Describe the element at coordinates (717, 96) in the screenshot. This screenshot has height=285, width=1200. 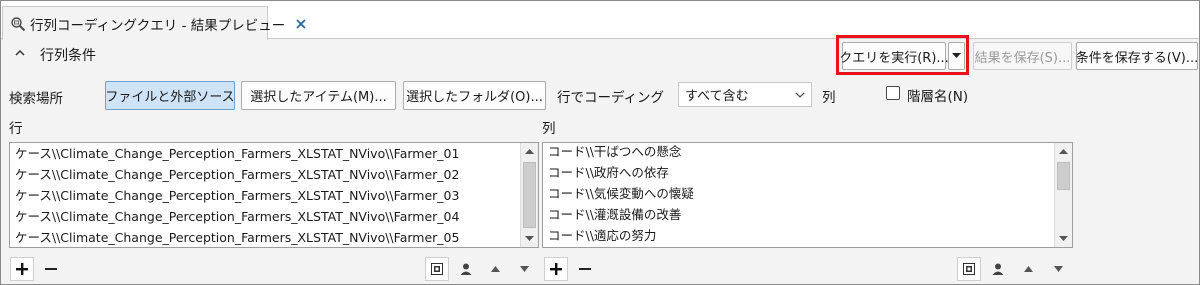
I see `coding-select-value: すべて含む` at that location.